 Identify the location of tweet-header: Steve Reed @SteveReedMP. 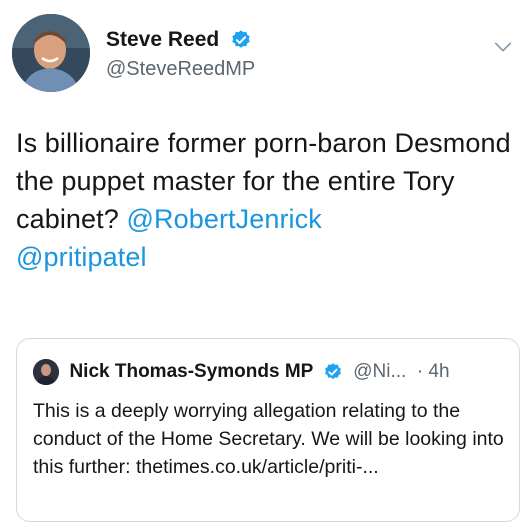
(265, 55).